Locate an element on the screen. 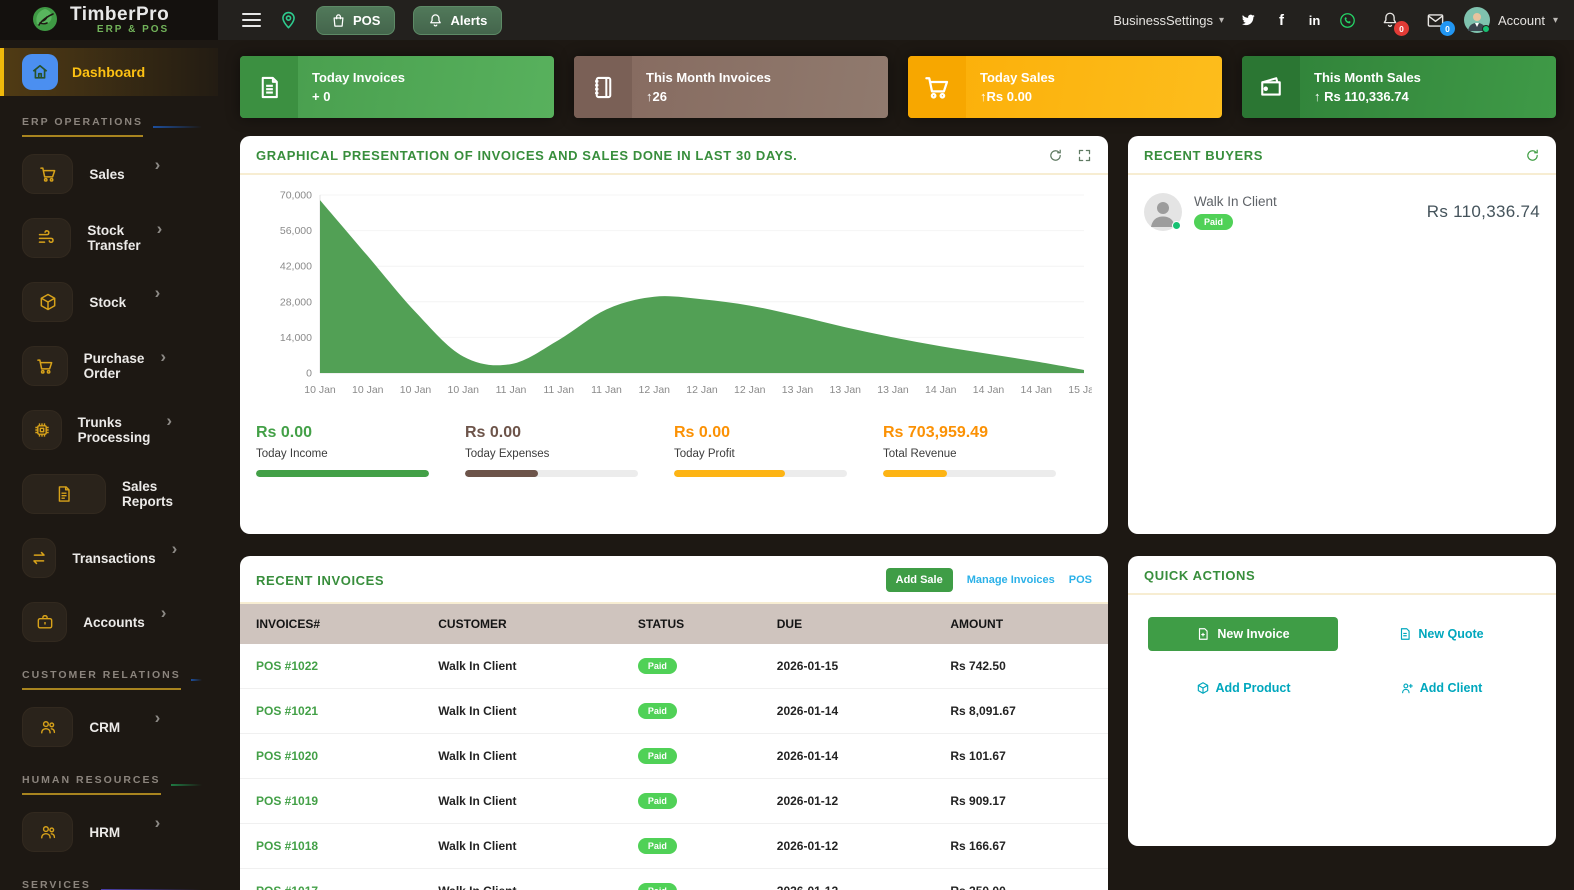 Image resolution: width=1574 pixels, height=890 pixels. invoices-table-header-row: INVOICES# CUSTOMER STATUS DUE AMOUNT is located at coordinates (674, 624).